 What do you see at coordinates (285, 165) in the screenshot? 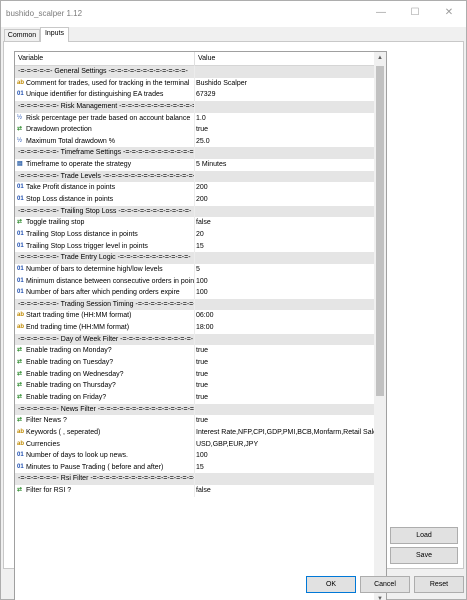
I see `value-cell: 5 Minutes` at bounding box center [285, 165].